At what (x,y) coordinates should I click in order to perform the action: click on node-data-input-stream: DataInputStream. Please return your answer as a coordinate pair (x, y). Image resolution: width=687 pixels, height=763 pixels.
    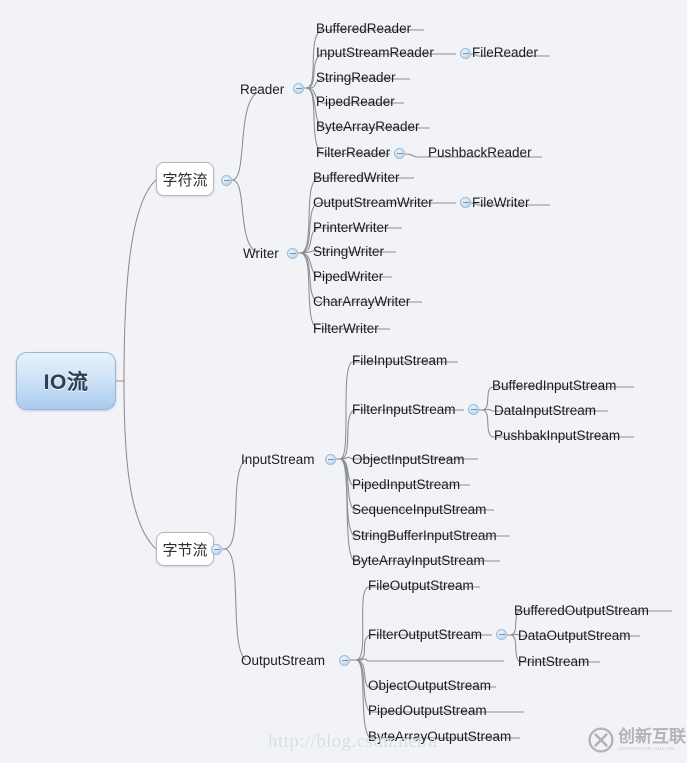
    Looking at the image, I should click on (545, 410).